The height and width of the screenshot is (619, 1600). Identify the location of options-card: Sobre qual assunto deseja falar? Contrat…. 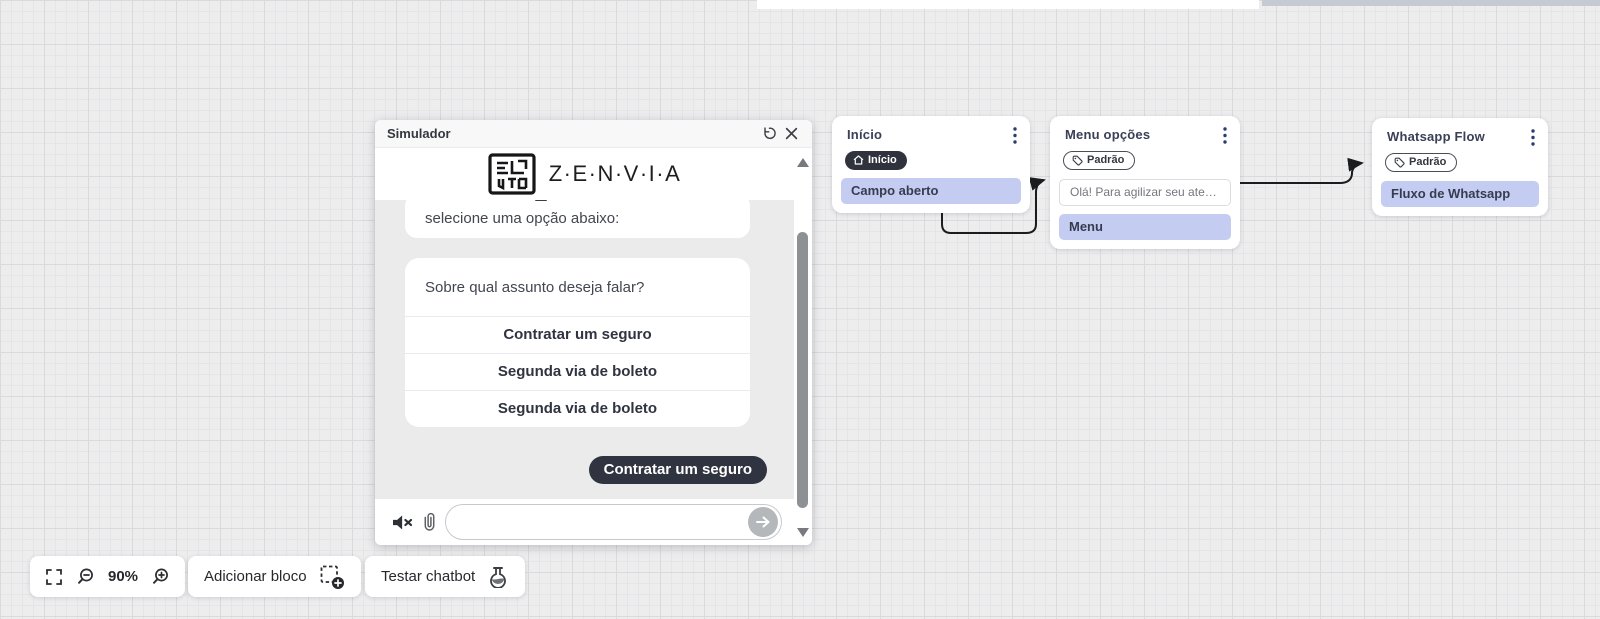
(577, 342).